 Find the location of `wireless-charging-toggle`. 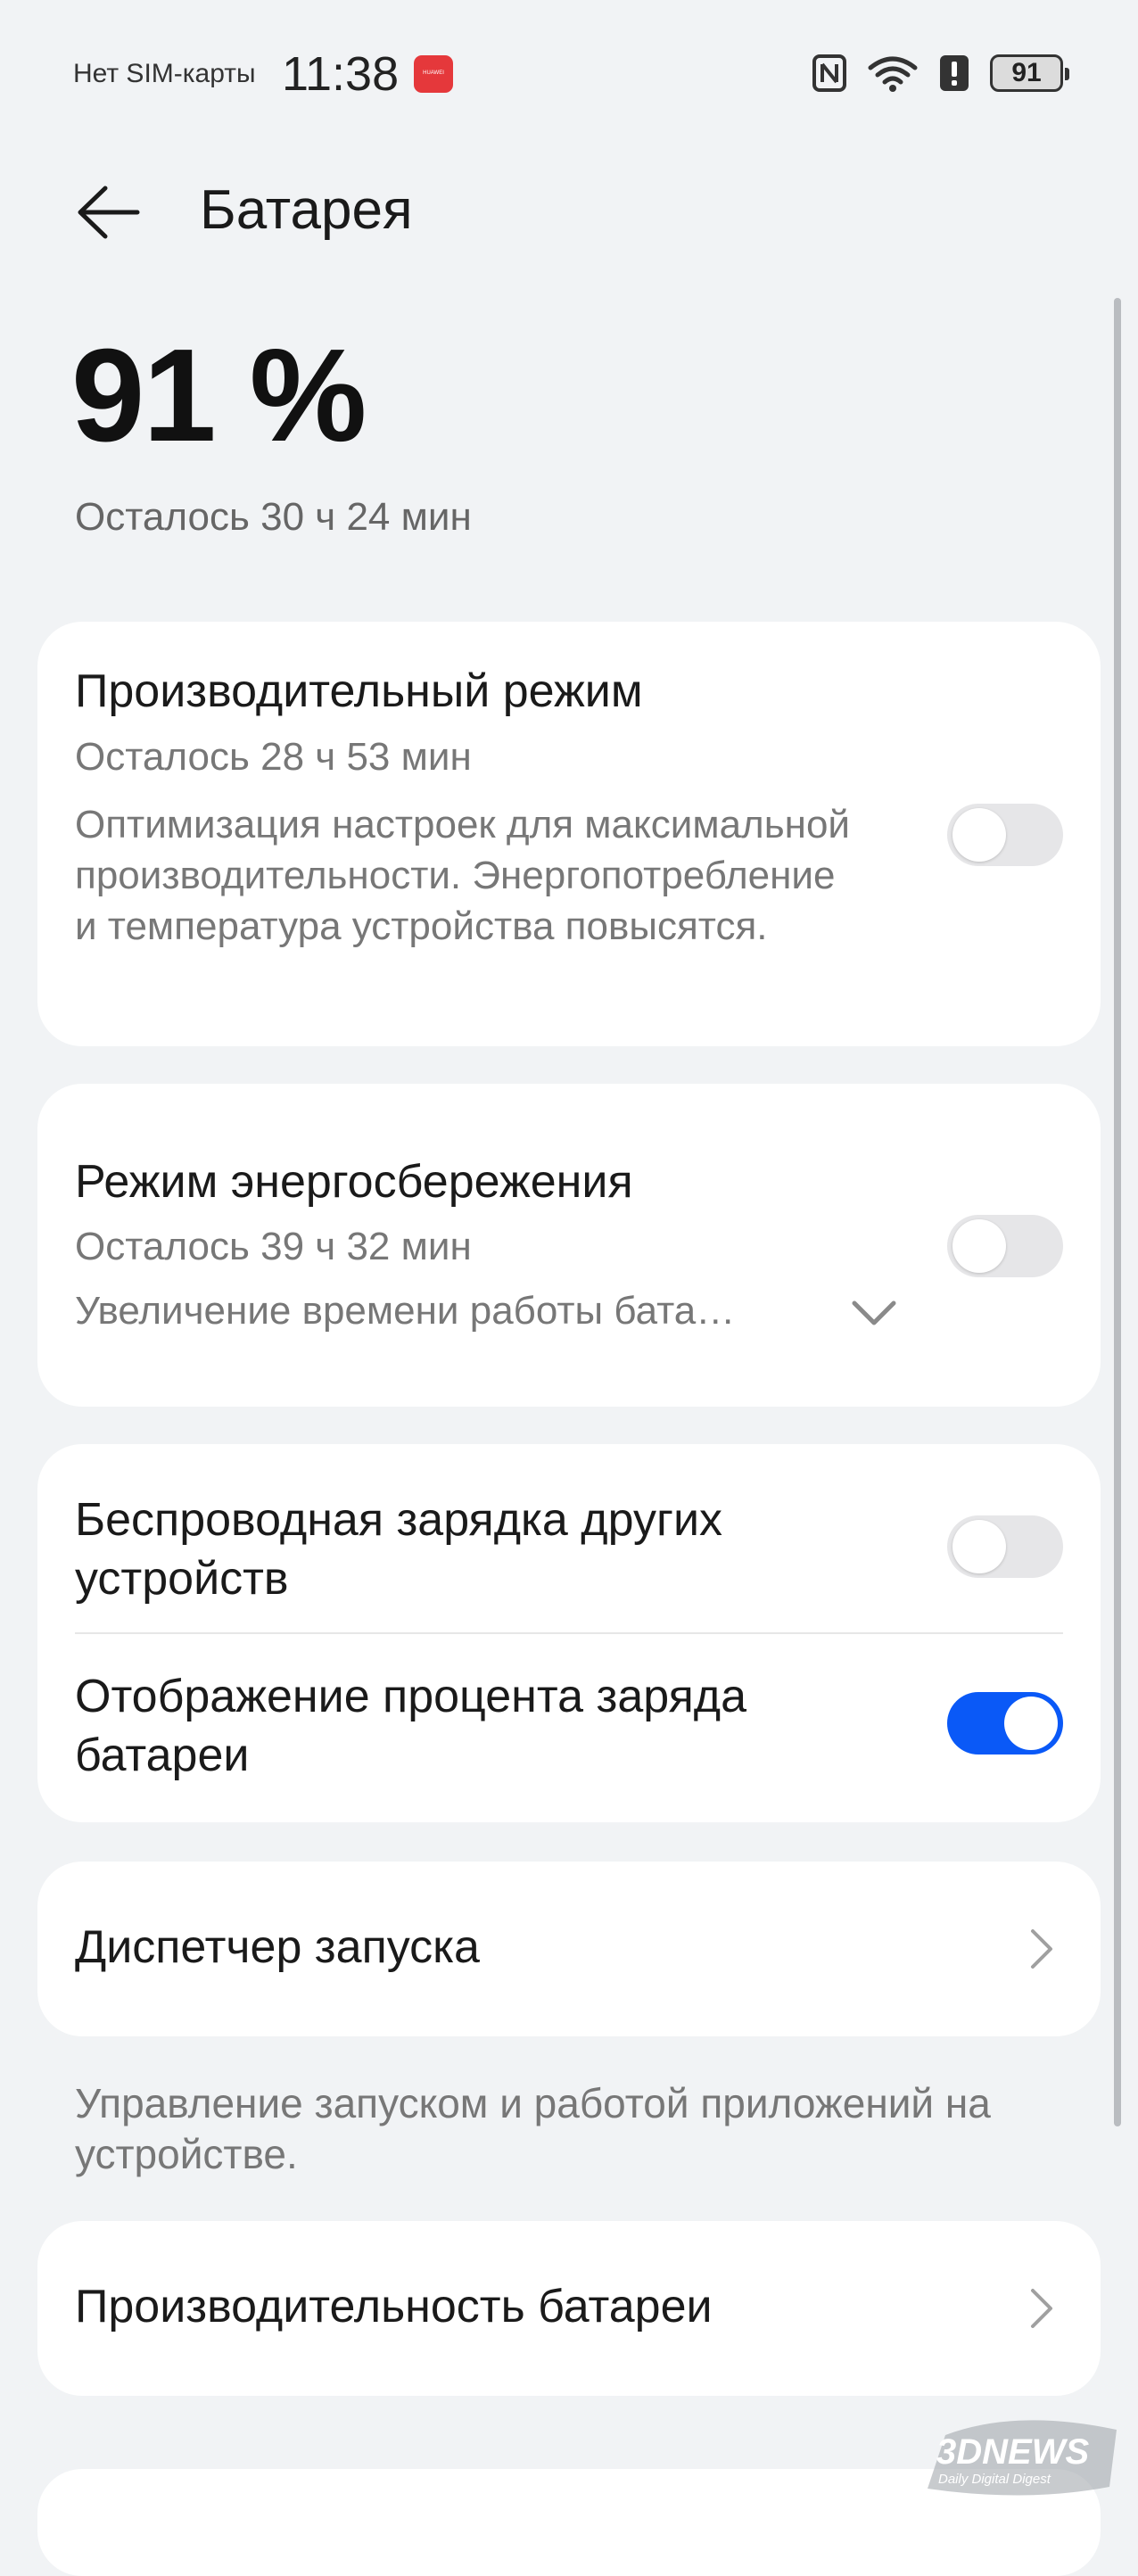

wireless-charging-toggle is located at coordinates (1005, 1547).